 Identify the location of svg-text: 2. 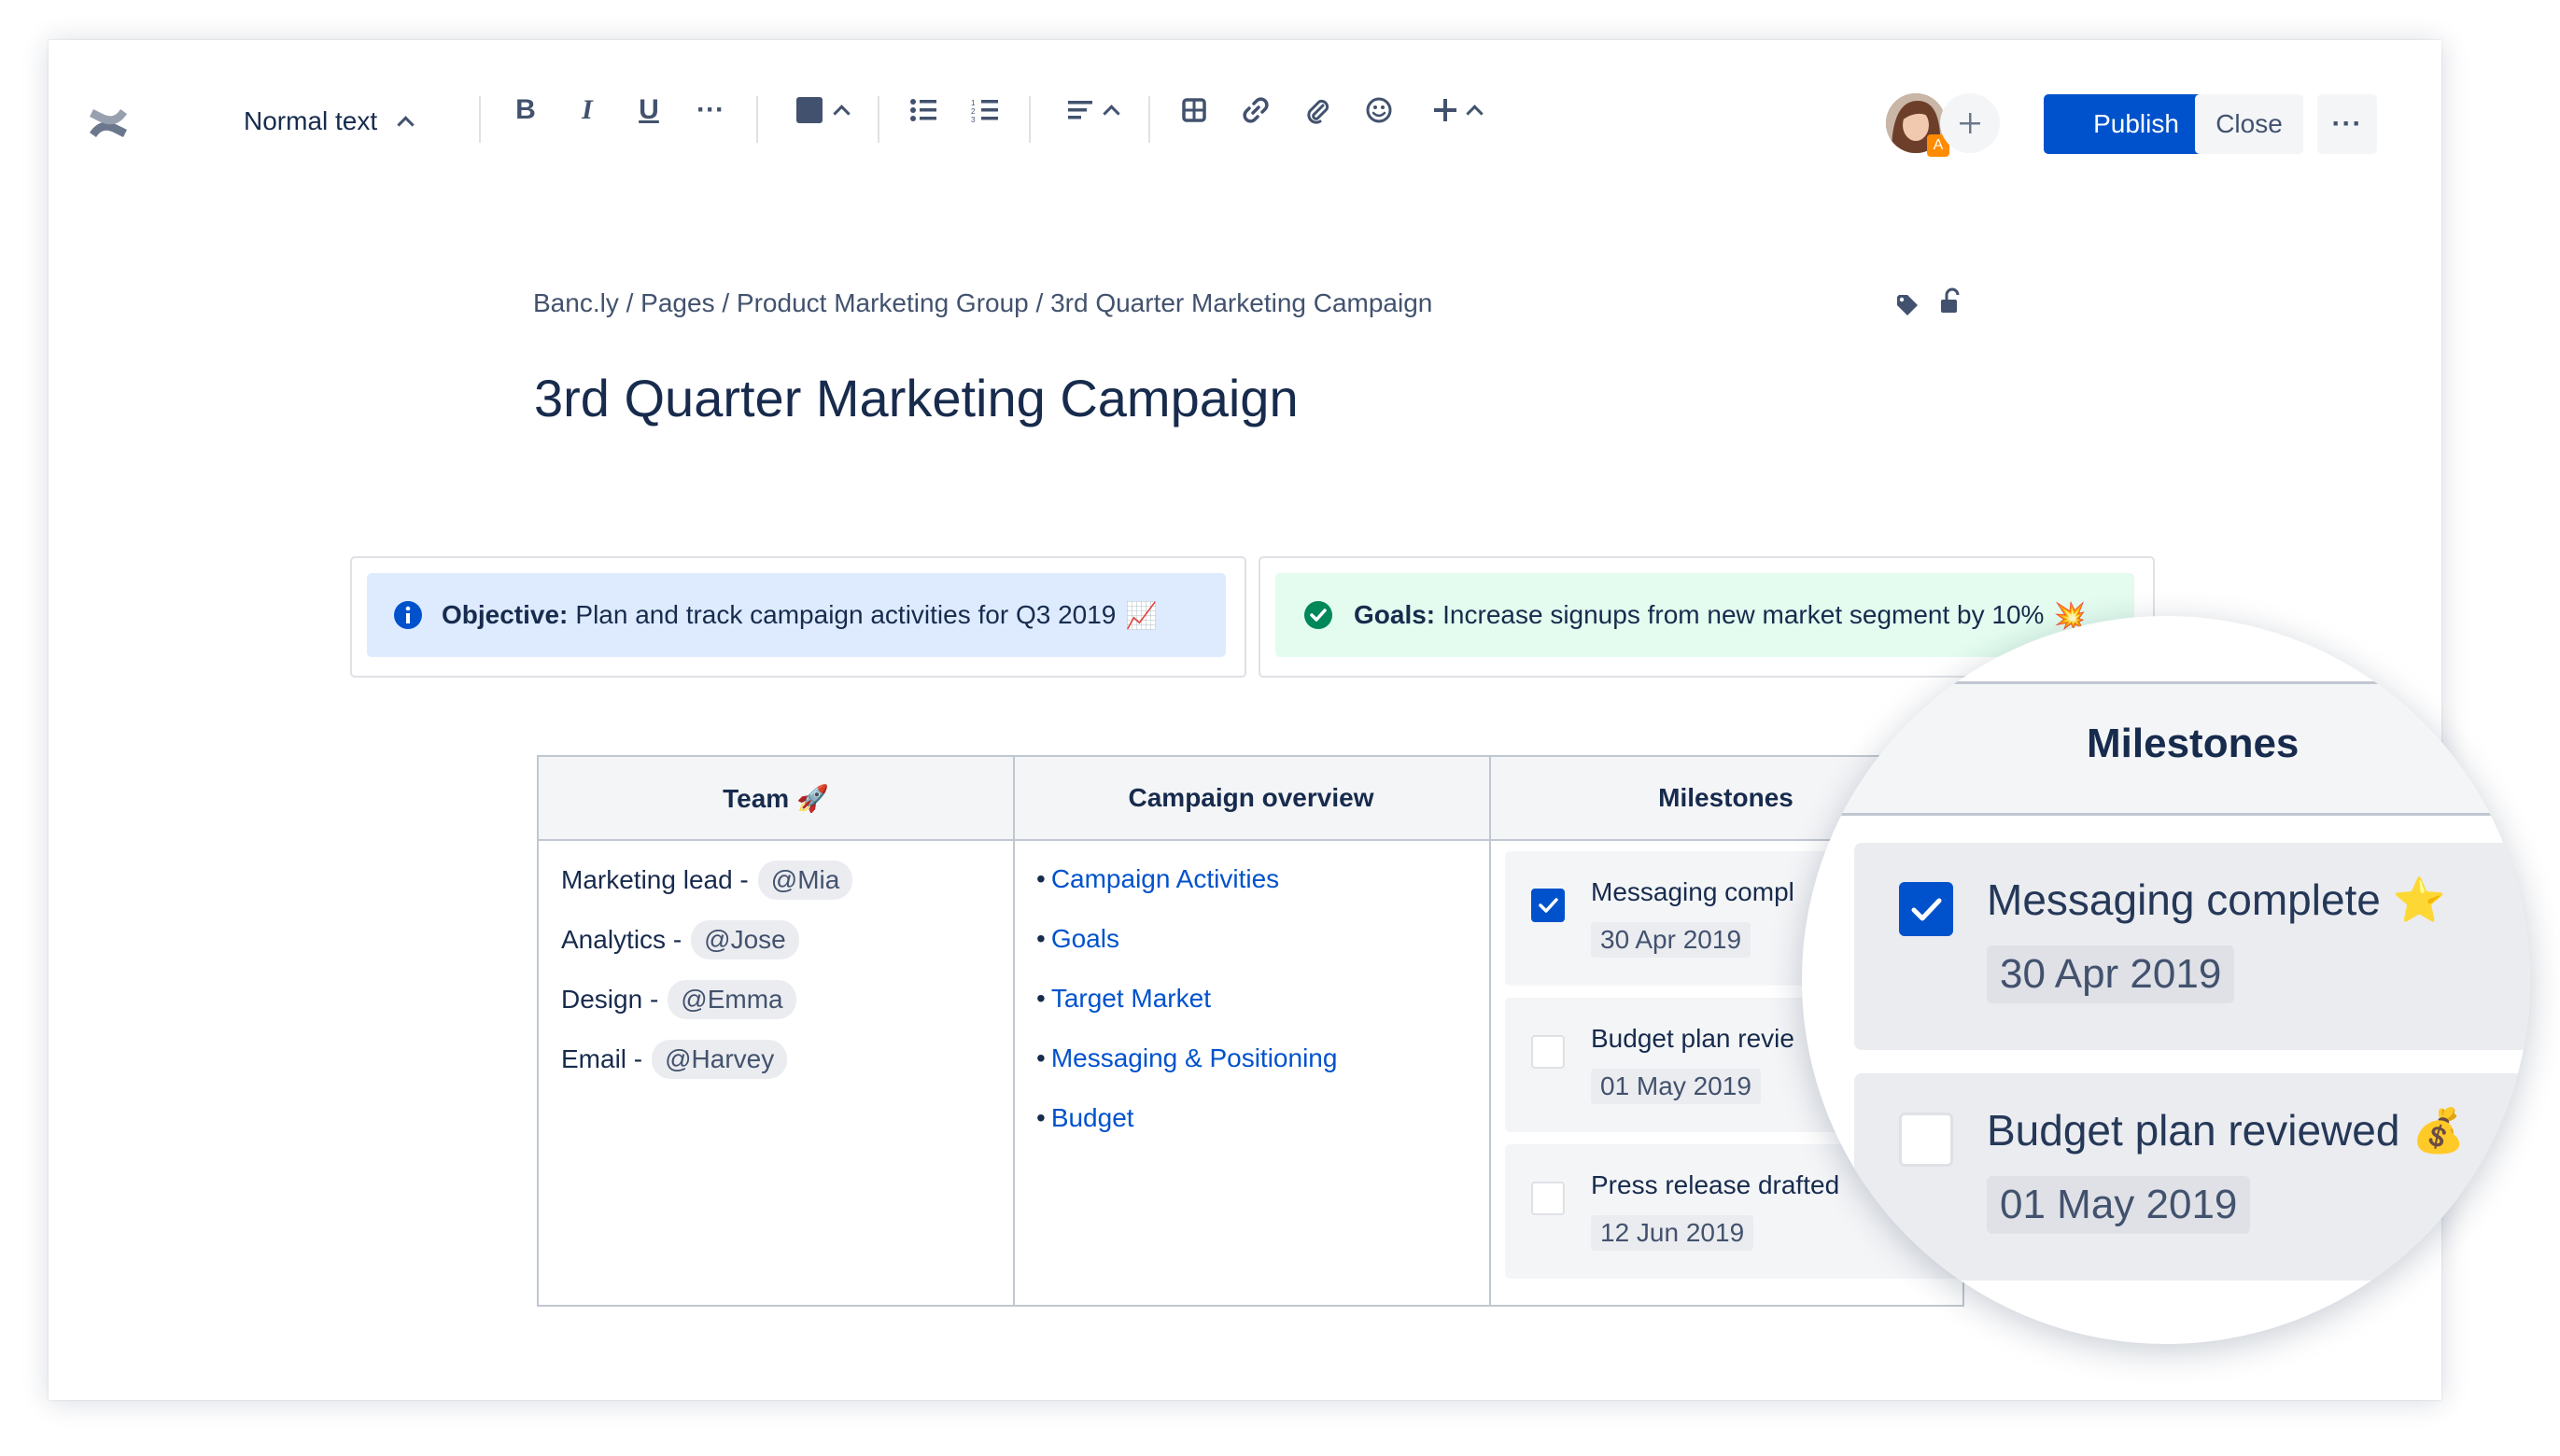
(974, 111).